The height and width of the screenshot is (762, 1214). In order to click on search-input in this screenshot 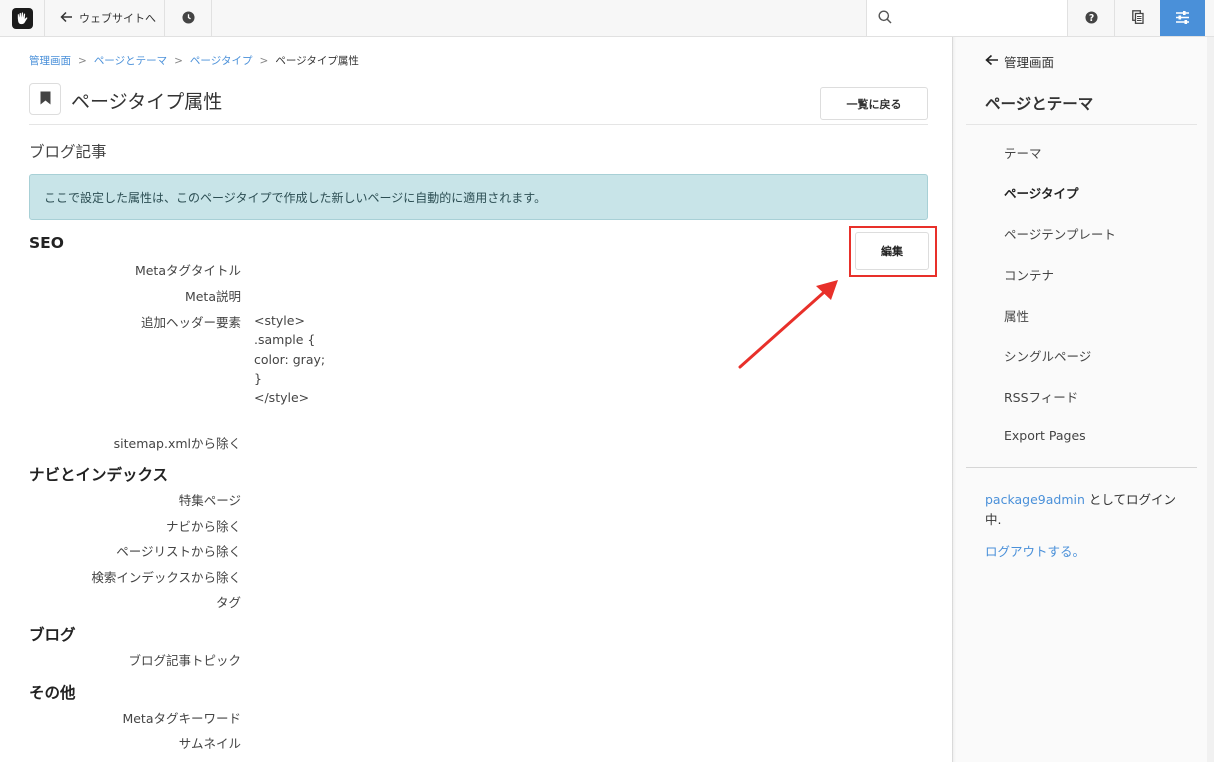, I will do `click(978, 18)`.